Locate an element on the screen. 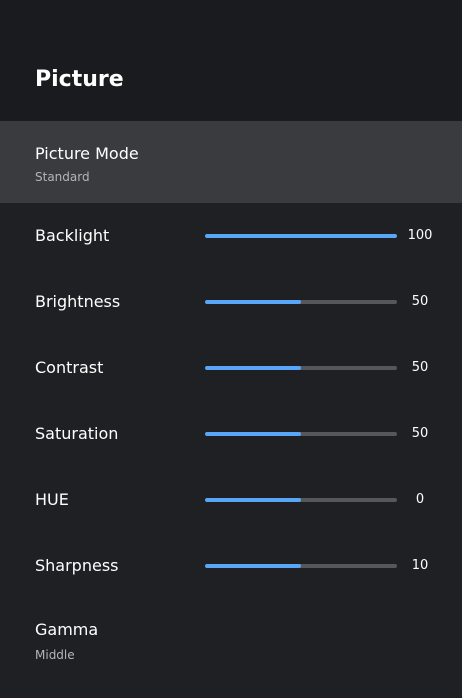 This screenshot has height=698, width=462. contrast-slider-fill is located at coordinates (253, 368).